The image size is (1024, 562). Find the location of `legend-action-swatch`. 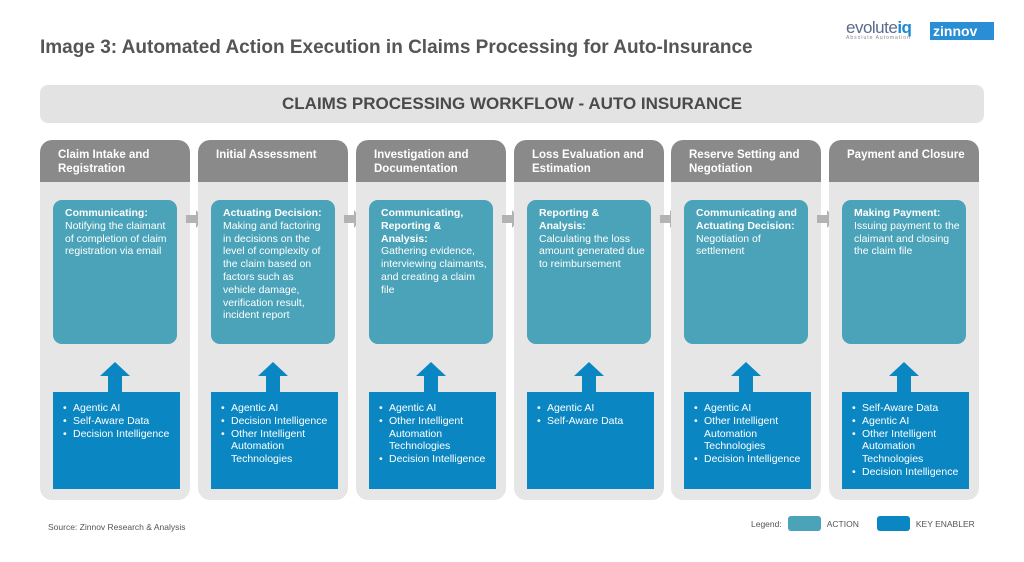

legend-action-swatch is located at coordinates (804, 523).